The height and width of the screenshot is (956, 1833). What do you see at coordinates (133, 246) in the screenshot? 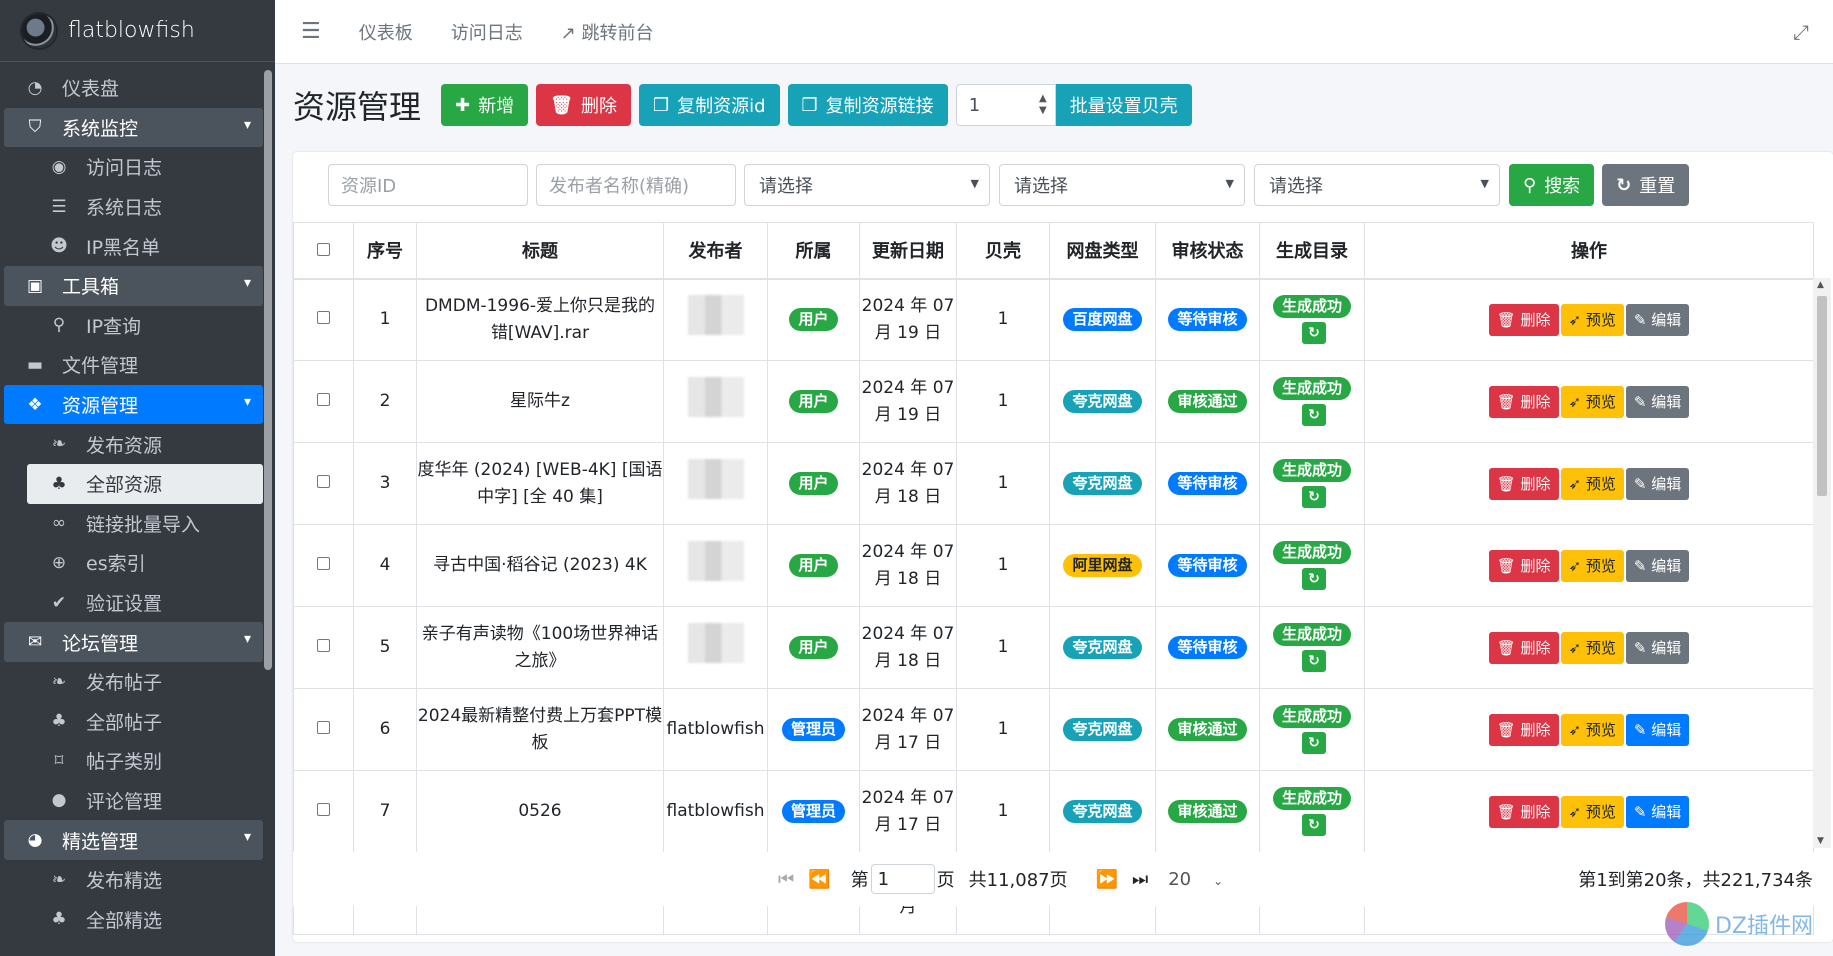
I see `sidebar-item-ip-blacklist: ☻ IP黑名单` at bounding box center [133, 246].